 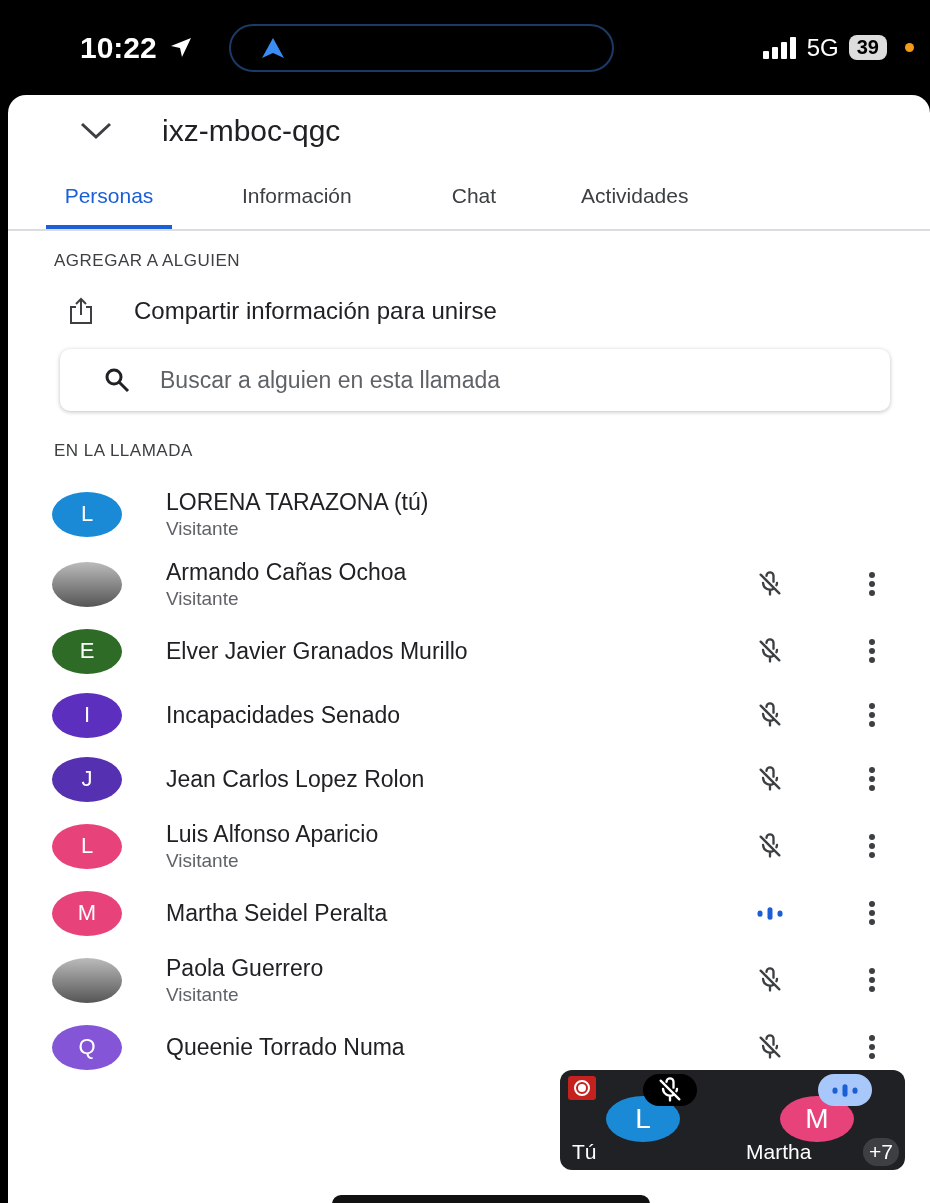 I want to click on more-participants-count: +7, so click(x=881, y=1152).